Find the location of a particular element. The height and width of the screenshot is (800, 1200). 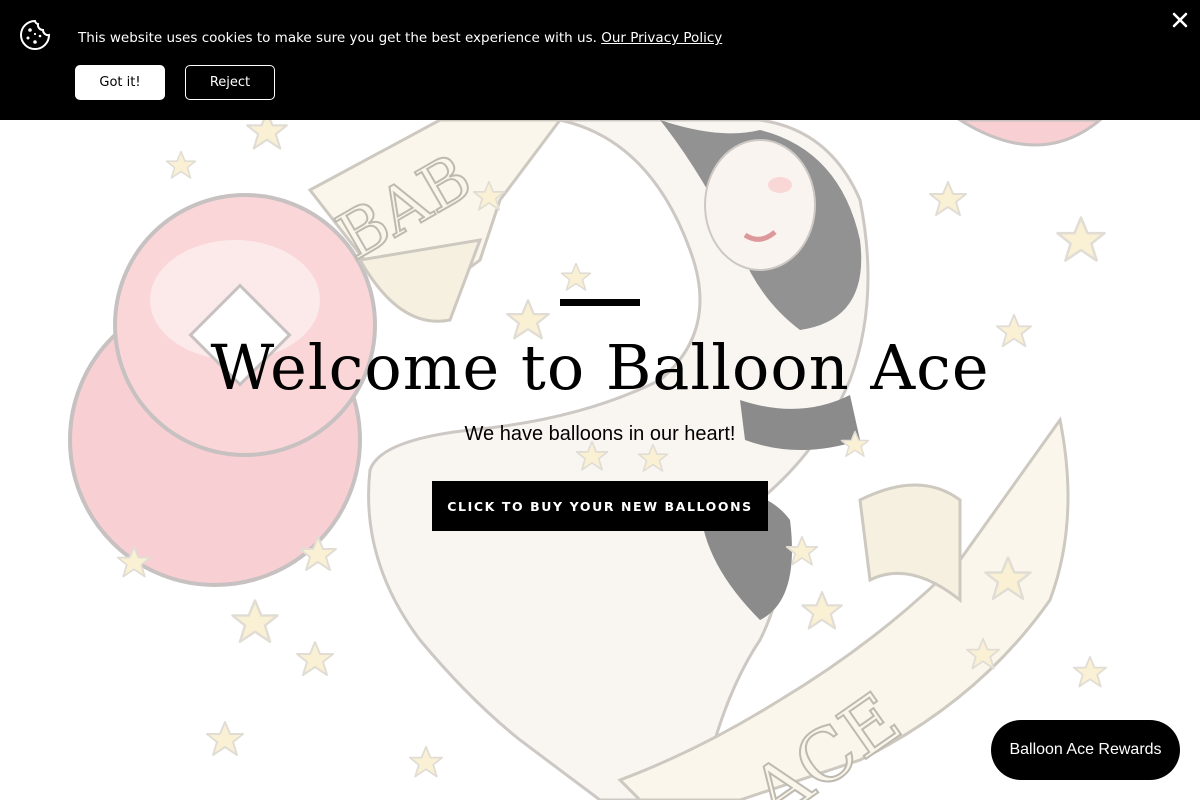

reject-cookies-button: Reject is located at coordinates (230, 82).